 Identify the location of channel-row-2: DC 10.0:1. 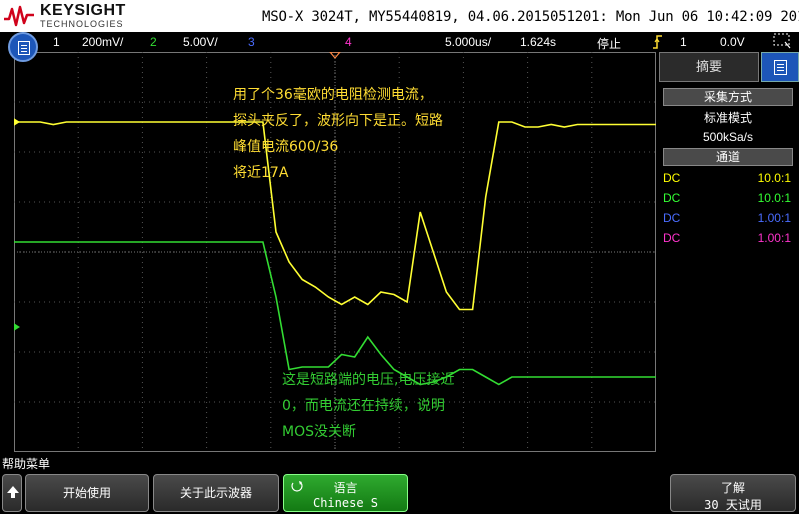
(727, 199).